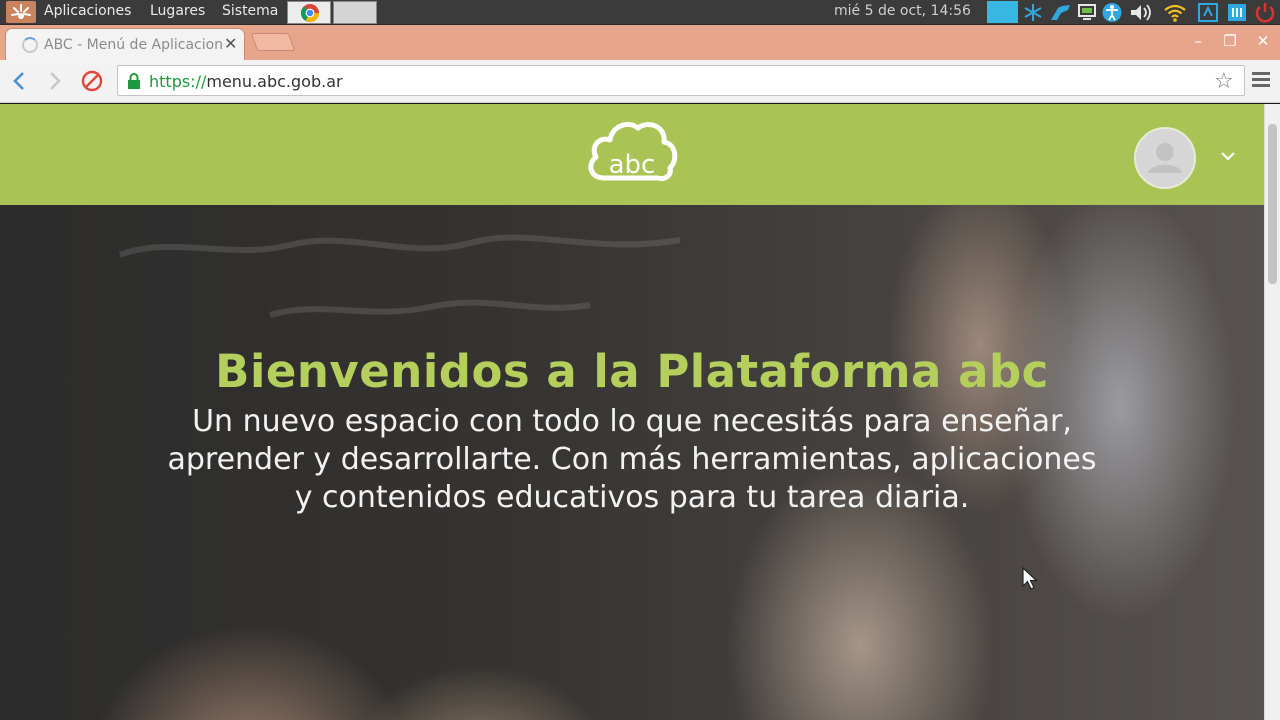 The image size is (1280, 720). I want to click on menu-lugares: Lugares, so click(177, 11).